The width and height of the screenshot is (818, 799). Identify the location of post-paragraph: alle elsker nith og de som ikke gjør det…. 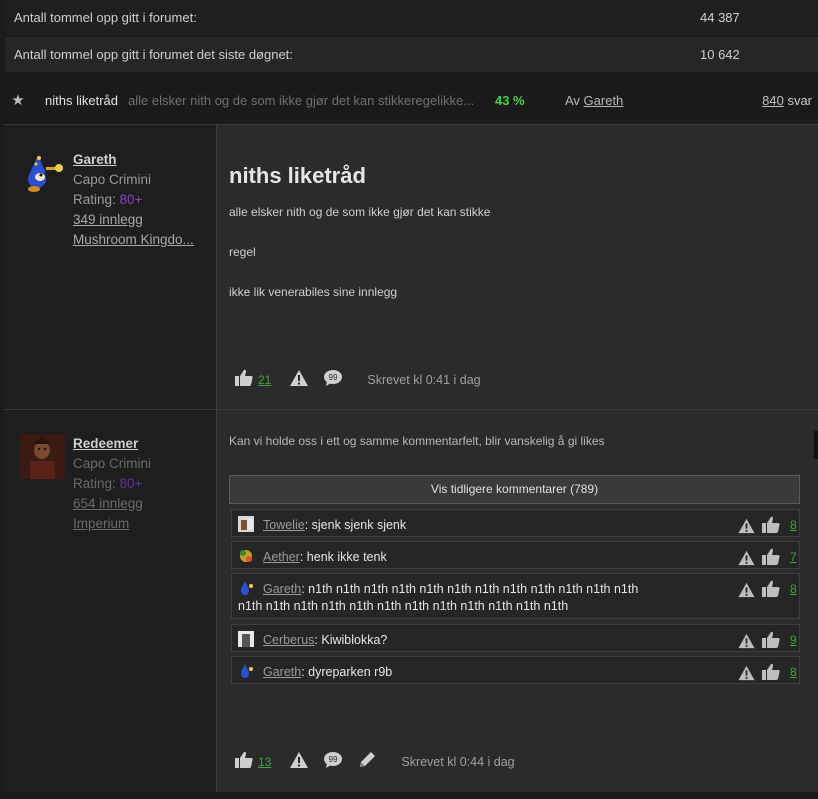
(360, 212).